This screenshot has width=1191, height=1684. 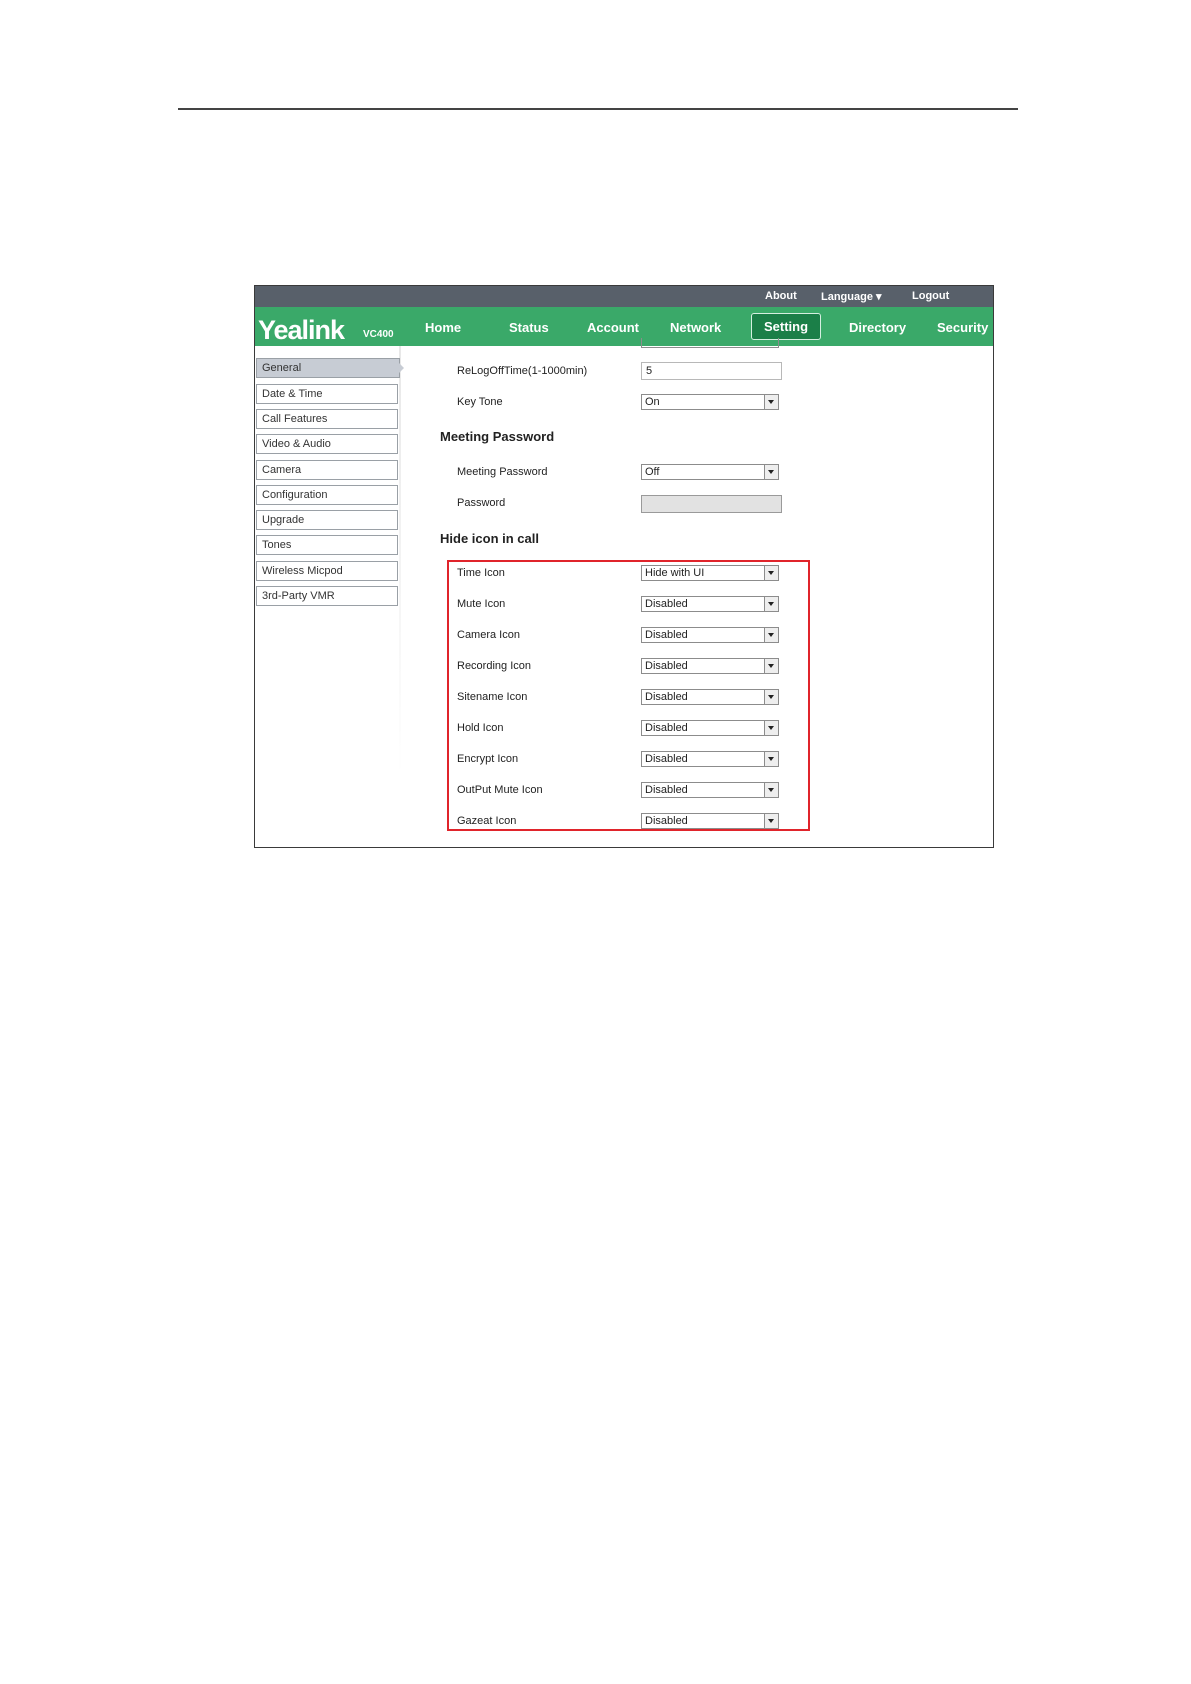 What do you see at coordinates (480, 402) in the screenshot?
I see `keytone-label: Key Tone` at bounding box center [480, 402].